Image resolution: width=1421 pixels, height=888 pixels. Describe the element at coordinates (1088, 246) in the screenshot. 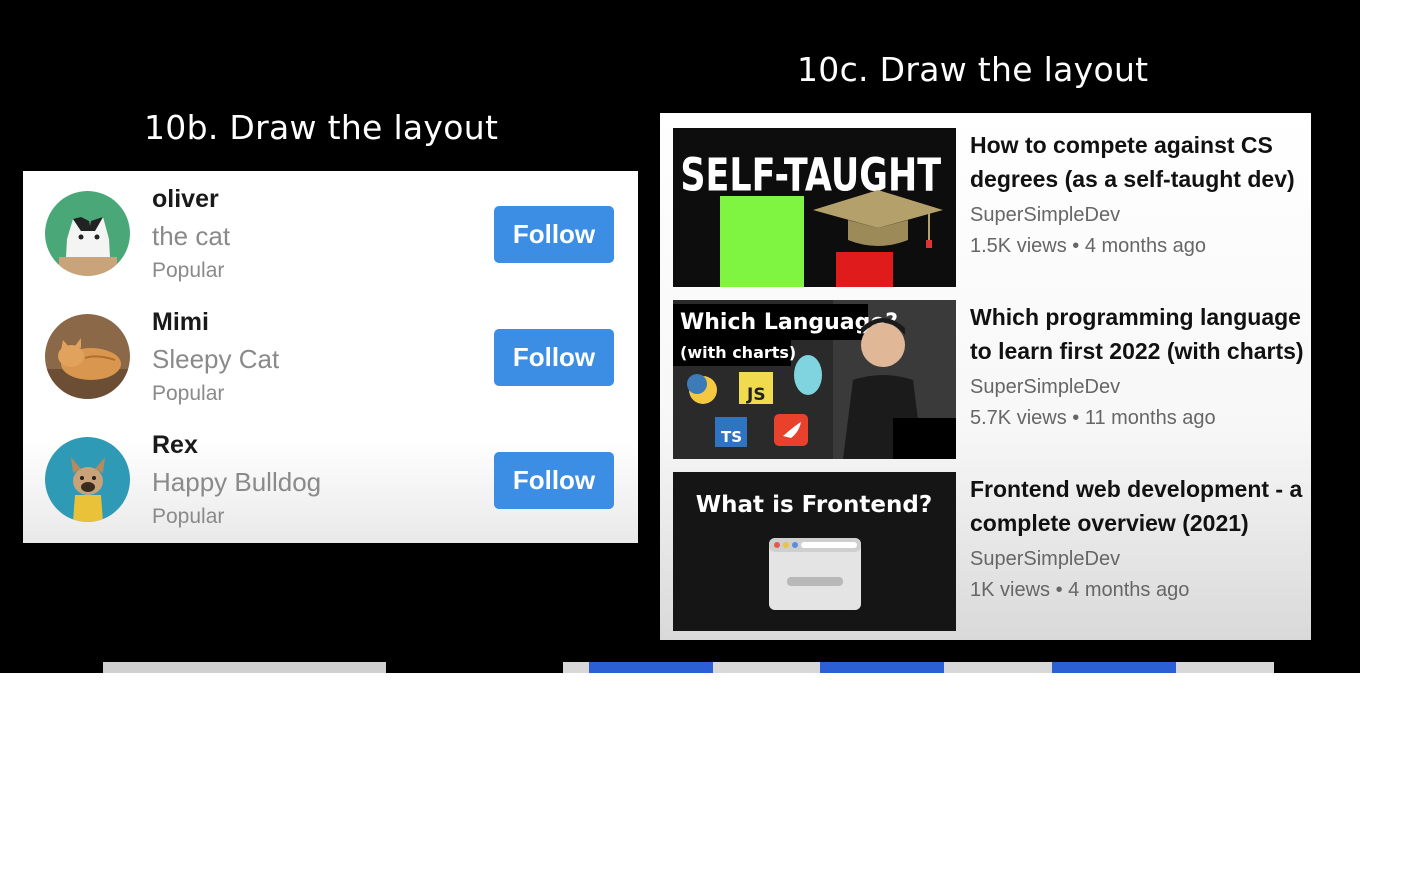

I see `video-stats: 1.5K views • 4 months ago` at that location.